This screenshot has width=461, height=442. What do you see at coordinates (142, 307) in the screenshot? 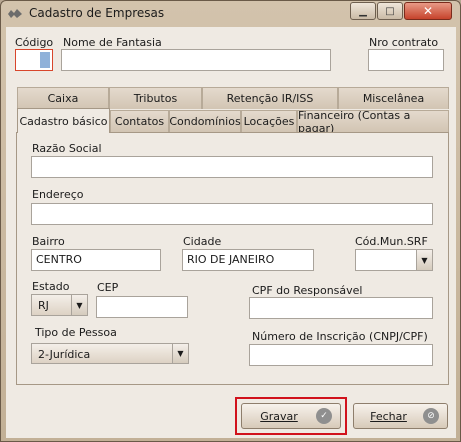
I see `cep-field` at bounding box center [142, 307].